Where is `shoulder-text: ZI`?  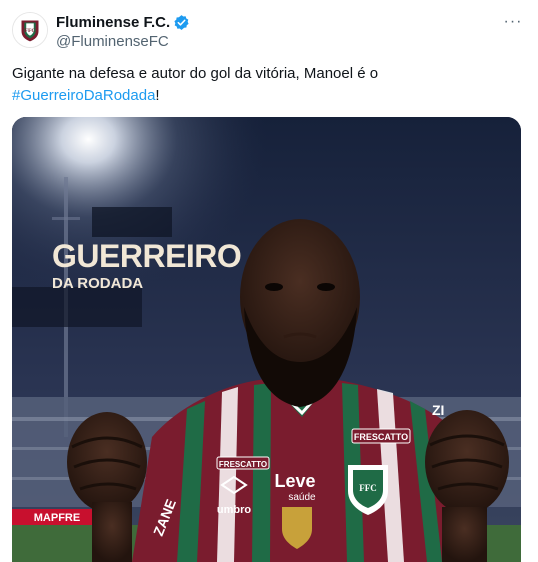 shoulder-text: ZI is located at coordinates (438, 410).